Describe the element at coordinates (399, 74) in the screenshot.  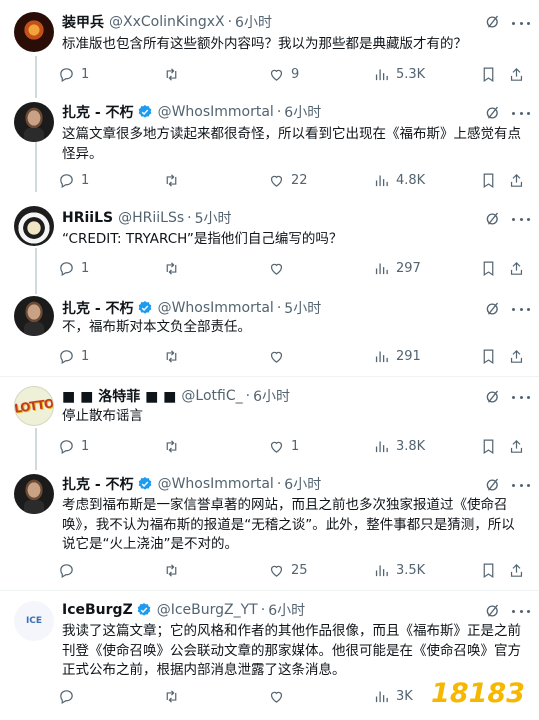
I see `views-button: 5.3K` at that location.